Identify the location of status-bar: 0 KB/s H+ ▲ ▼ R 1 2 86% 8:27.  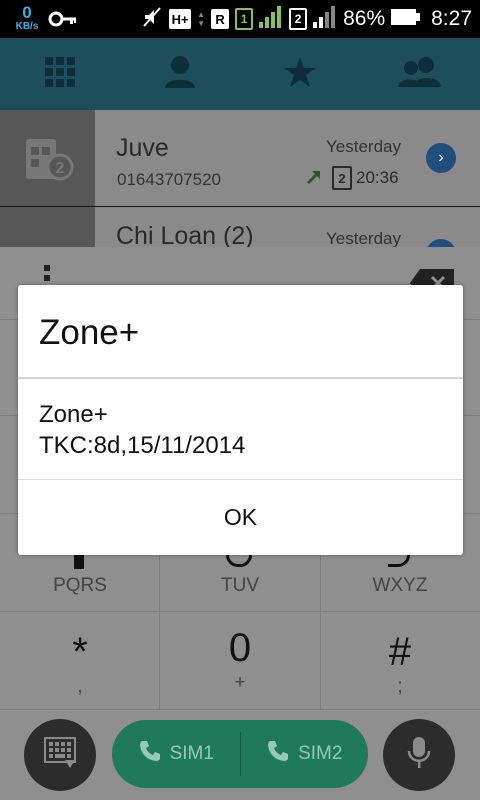
(240, 19).